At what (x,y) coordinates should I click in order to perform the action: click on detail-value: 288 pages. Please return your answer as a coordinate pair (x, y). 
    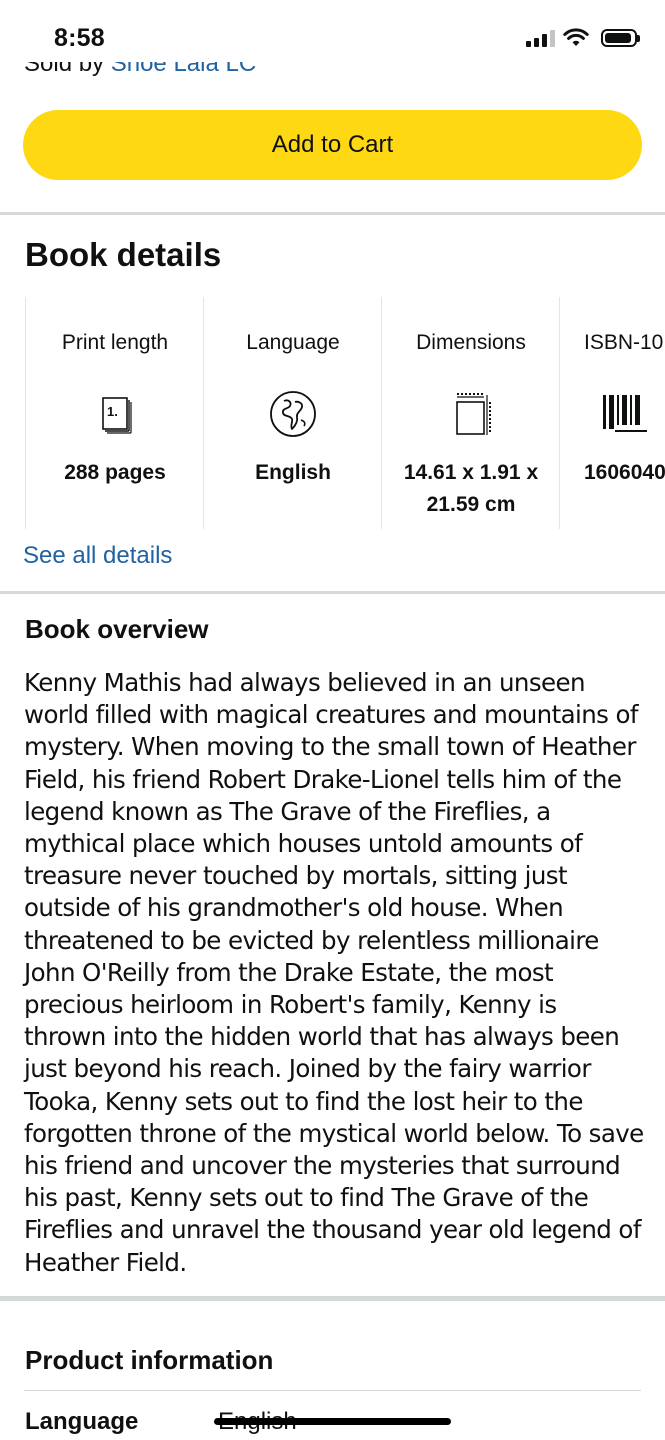
    Looking at the image, I should click on (115, 472).